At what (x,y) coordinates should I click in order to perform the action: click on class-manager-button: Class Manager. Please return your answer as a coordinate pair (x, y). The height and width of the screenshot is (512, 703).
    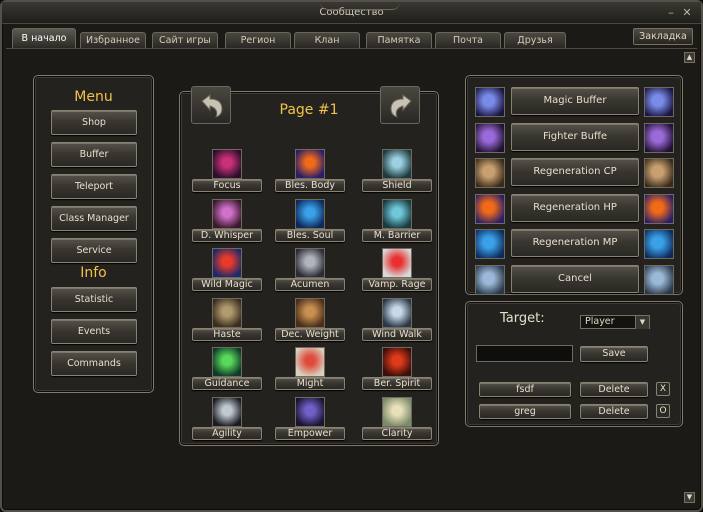
    Looking at the image, I should click on (94, 218).